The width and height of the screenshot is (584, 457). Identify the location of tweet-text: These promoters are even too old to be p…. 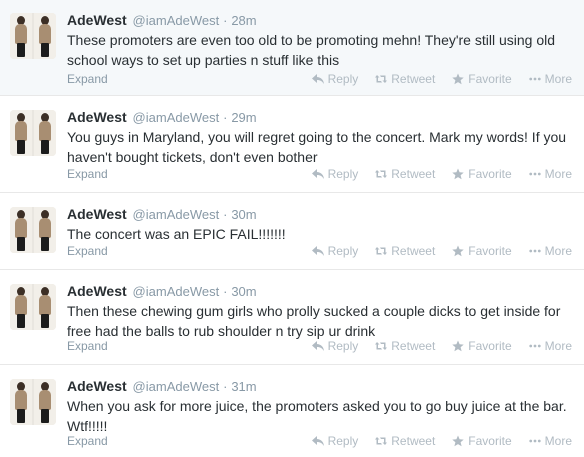
(311, 50).